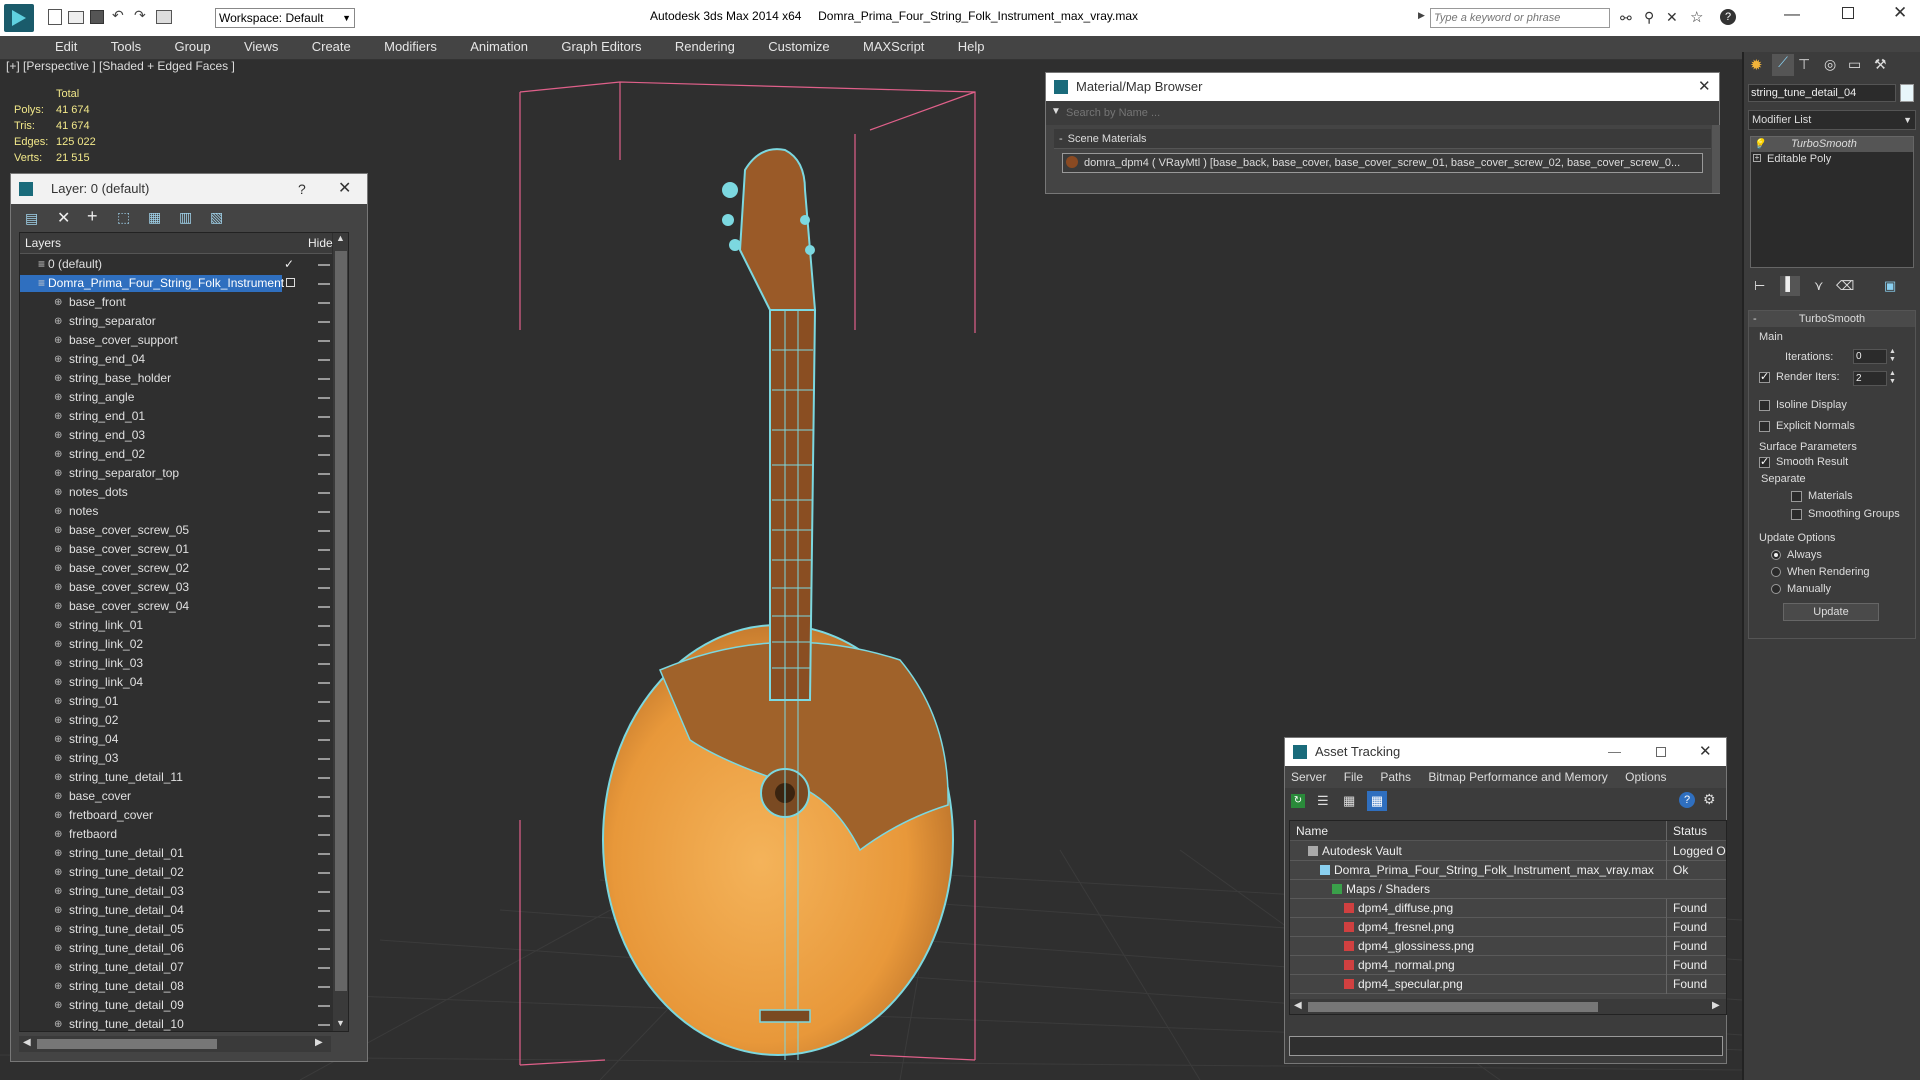 This screenshot has width=1920, height=1080. Describe the element at coordinates (1645, 777) in the screenshot. I see `asset-menu-options: Options` at that location.